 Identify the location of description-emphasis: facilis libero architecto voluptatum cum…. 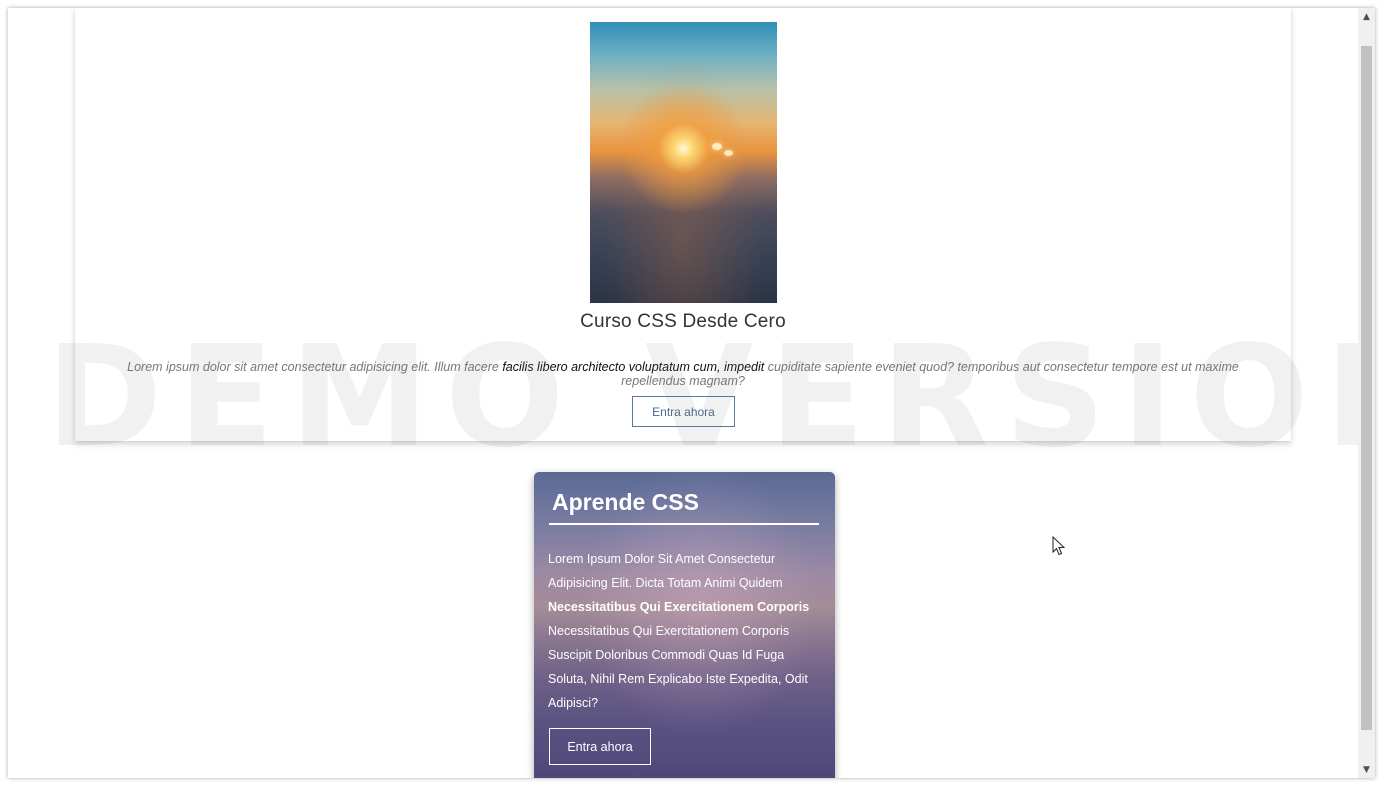
(633, 367).